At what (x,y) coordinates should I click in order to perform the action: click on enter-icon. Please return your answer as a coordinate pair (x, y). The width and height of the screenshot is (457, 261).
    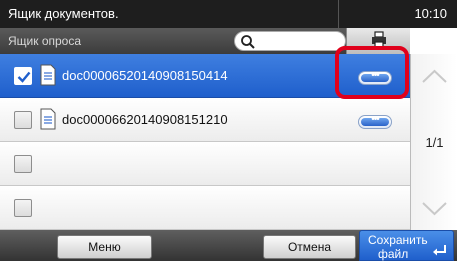
    Looking at the image, I should click on (439, 250).